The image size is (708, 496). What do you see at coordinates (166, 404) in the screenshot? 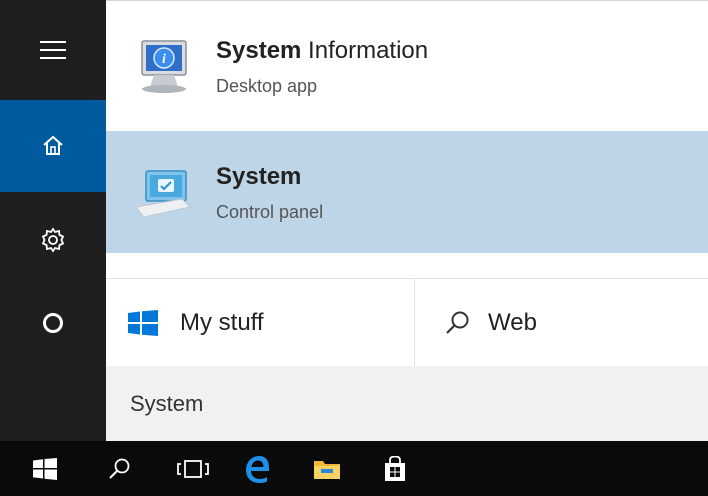
I see `search-query-text: System` at bounding box center [166, 404].